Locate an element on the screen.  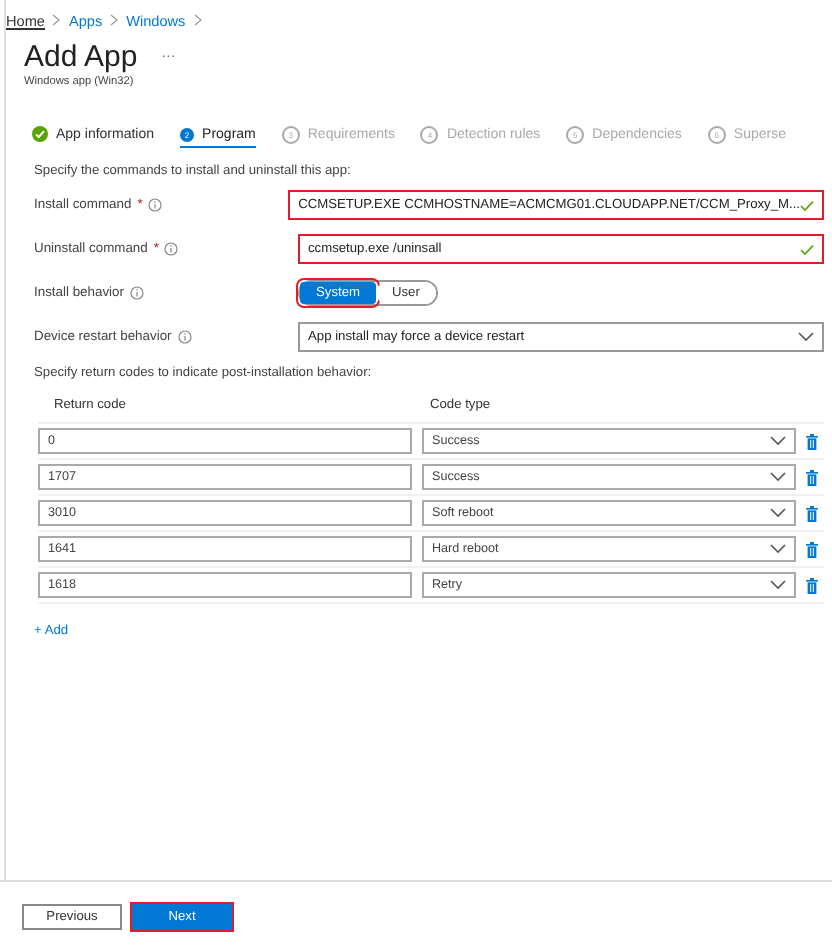
check-circle-icon is located at coordinates (40, 134).